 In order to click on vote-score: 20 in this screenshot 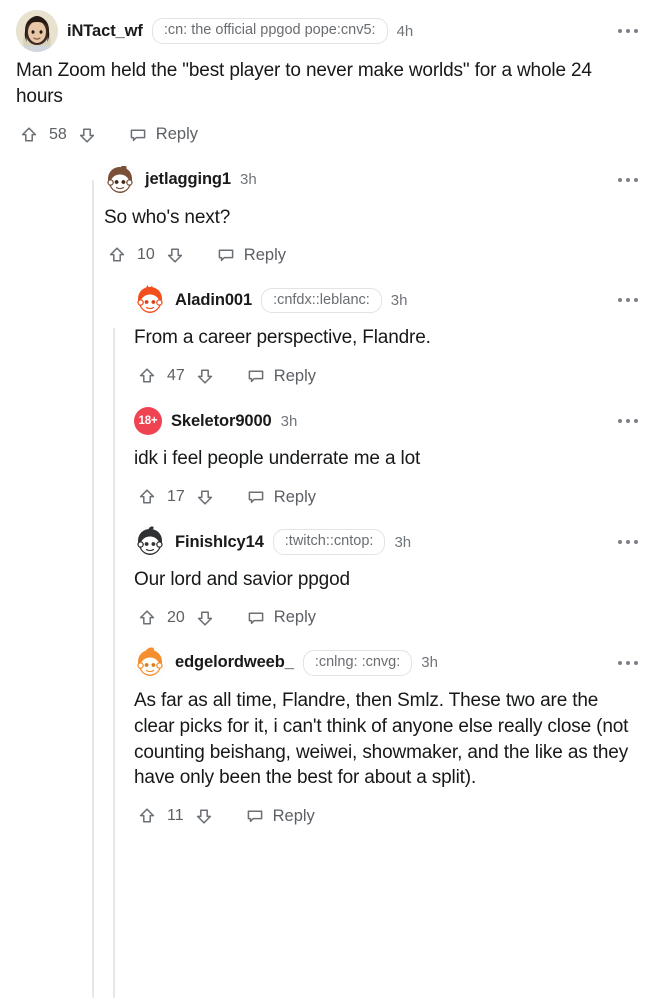, I will do `click(176, 617)`.